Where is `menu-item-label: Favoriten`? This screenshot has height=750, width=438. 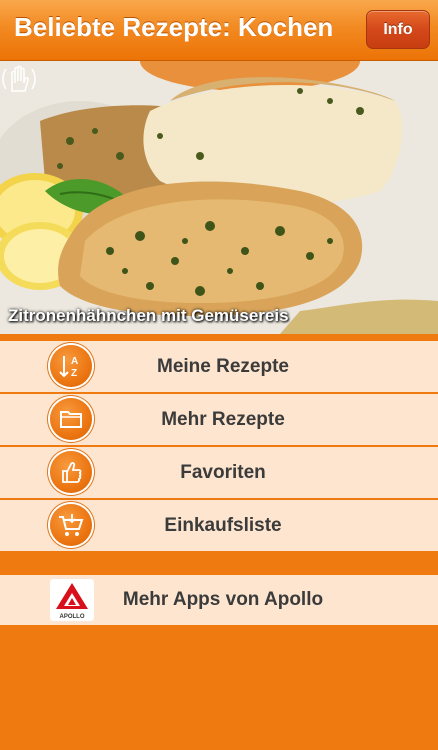
menu-item-label: Favoriten is located at coordinates (223, 472).